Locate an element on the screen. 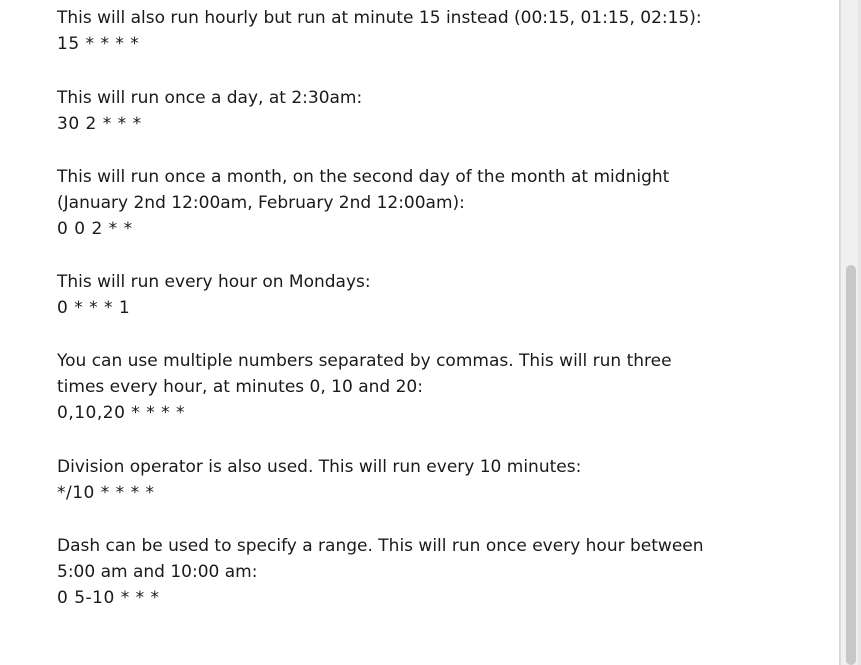  scrollbar-thumb is located at coordinates (851, 465).